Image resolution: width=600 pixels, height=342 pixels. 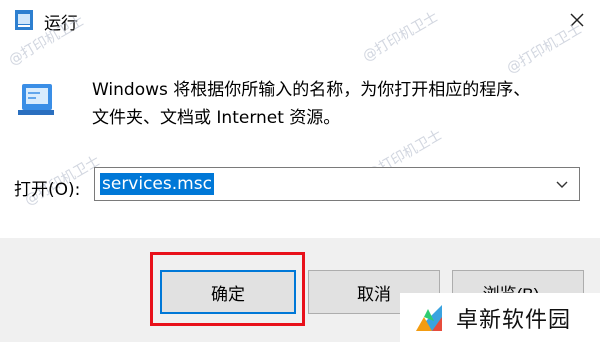 What do you see at coordinates (47, 190) in the screenshot?
I see `open-label: 打开(O):` at bounding box center [47, 190].